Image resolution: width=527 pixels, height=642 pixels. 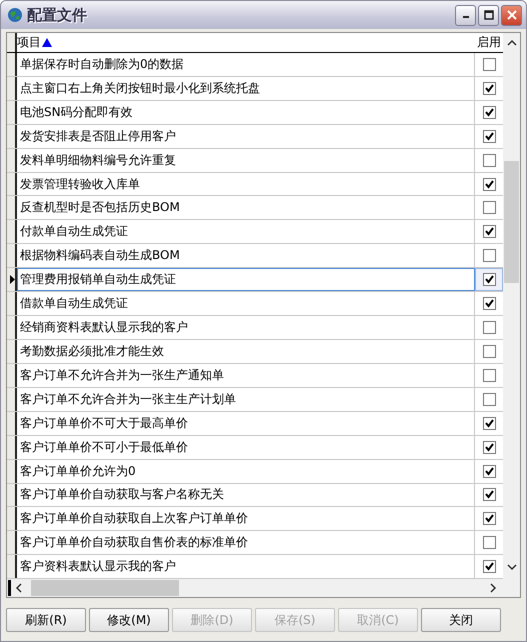 I want to click on table-cell: 客户订单单价不可小于最低单价, so click(x=246, y=447).